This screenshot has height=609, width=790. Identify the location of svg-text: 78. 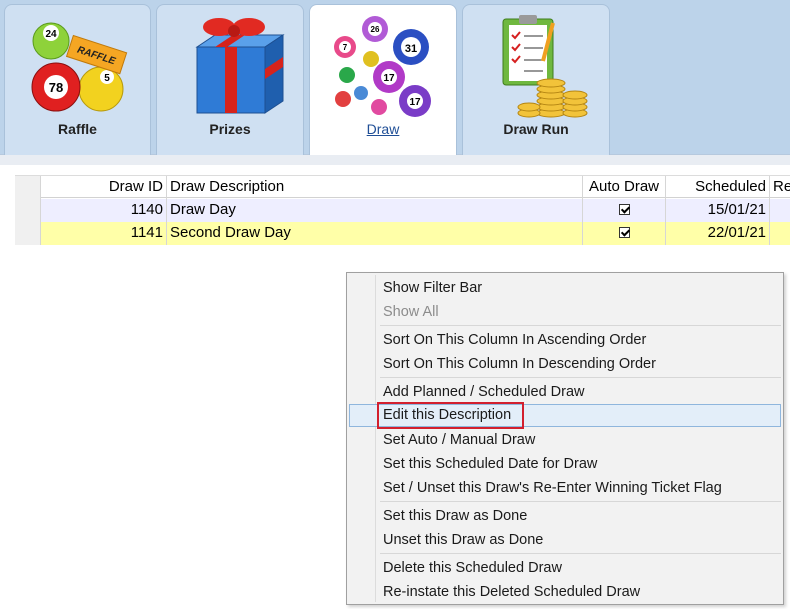
(55, 87).